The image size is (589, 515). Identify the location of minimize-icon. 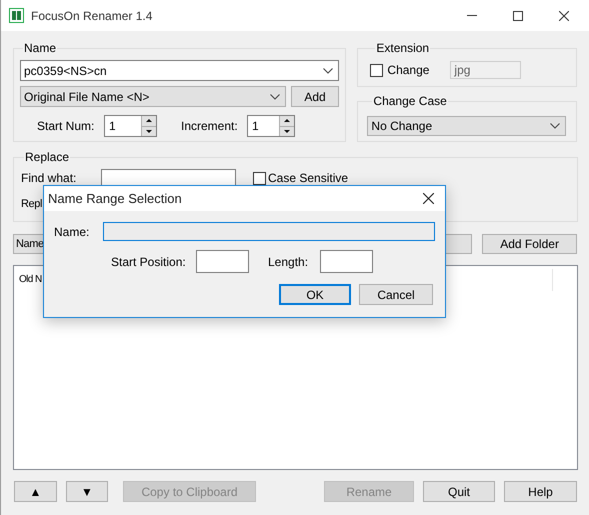
(472, 15).